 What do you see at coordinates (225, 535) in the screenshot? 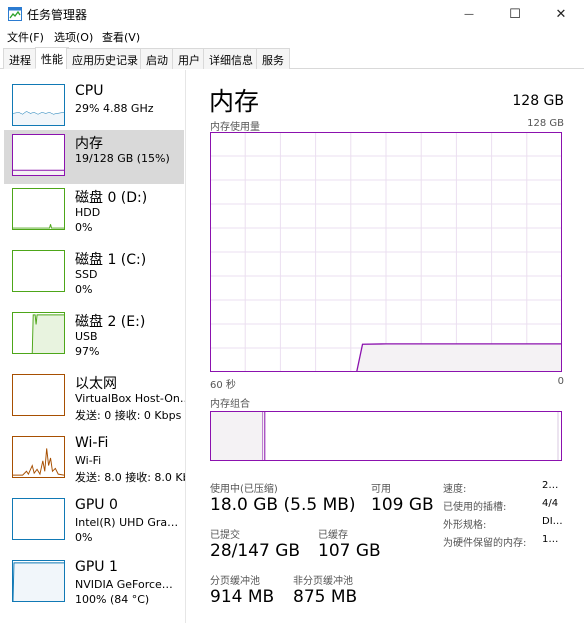
I see `committed-label: 已提交` at bounding box center [225, 535].